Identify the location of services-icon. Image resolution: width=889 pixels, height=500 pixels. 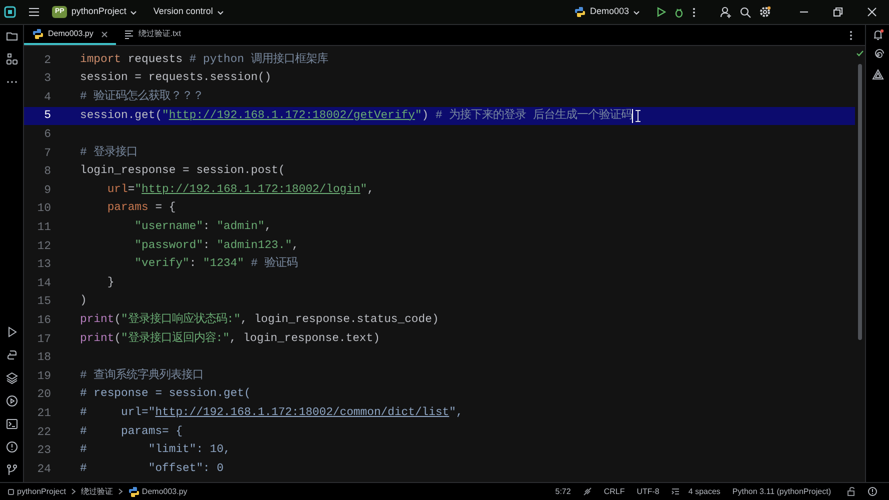
(12, 401).